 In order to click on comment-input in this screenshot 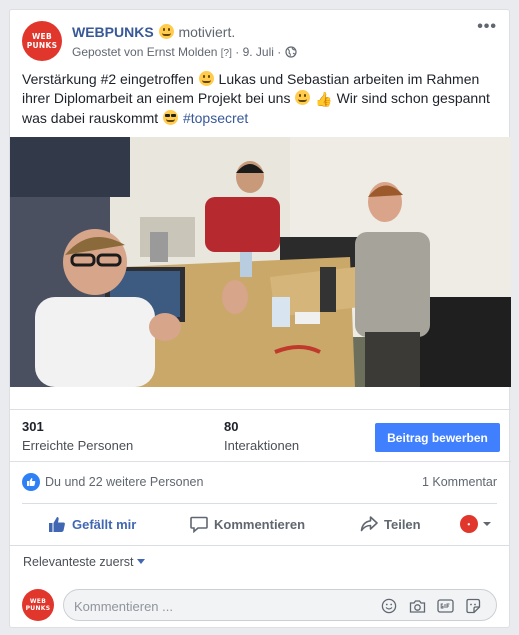, I will do `click(214, 606)`.